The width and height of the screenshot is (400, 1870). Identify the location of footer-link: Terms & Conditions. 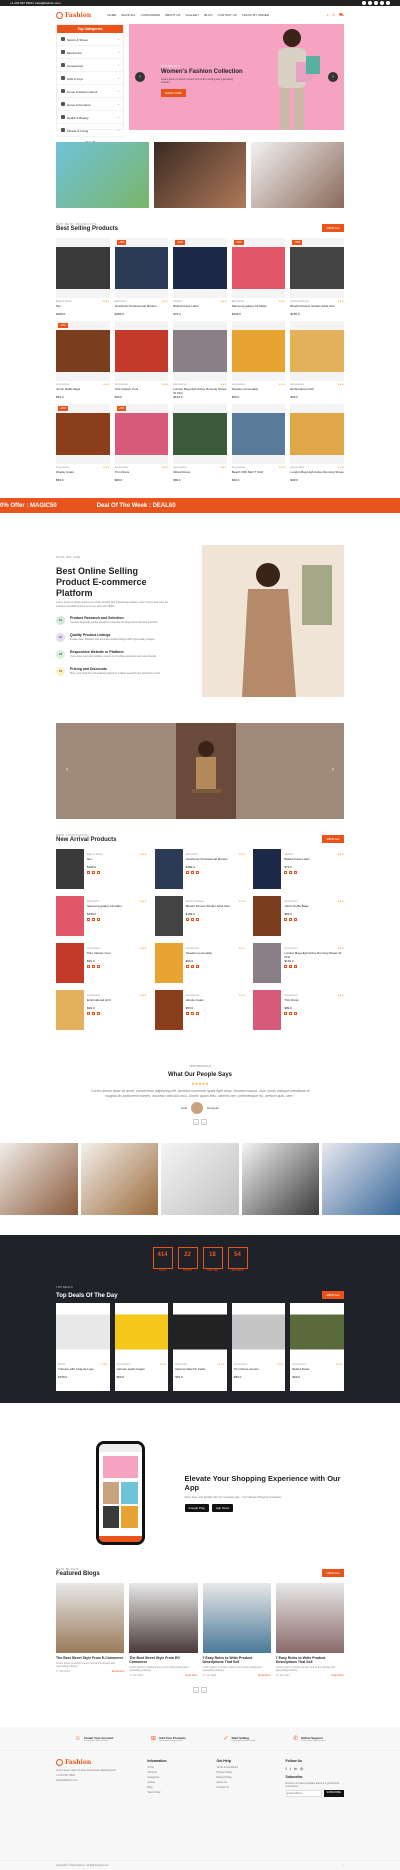
(240, 1767).